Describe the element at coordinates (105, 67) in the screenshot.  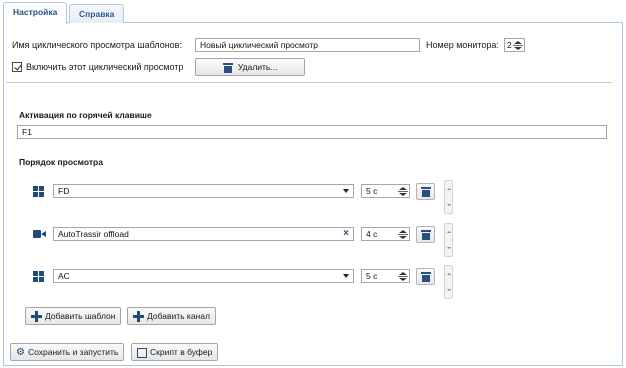
I see `enable-cycle-label: Включить этот циклический просмотр` at that location.